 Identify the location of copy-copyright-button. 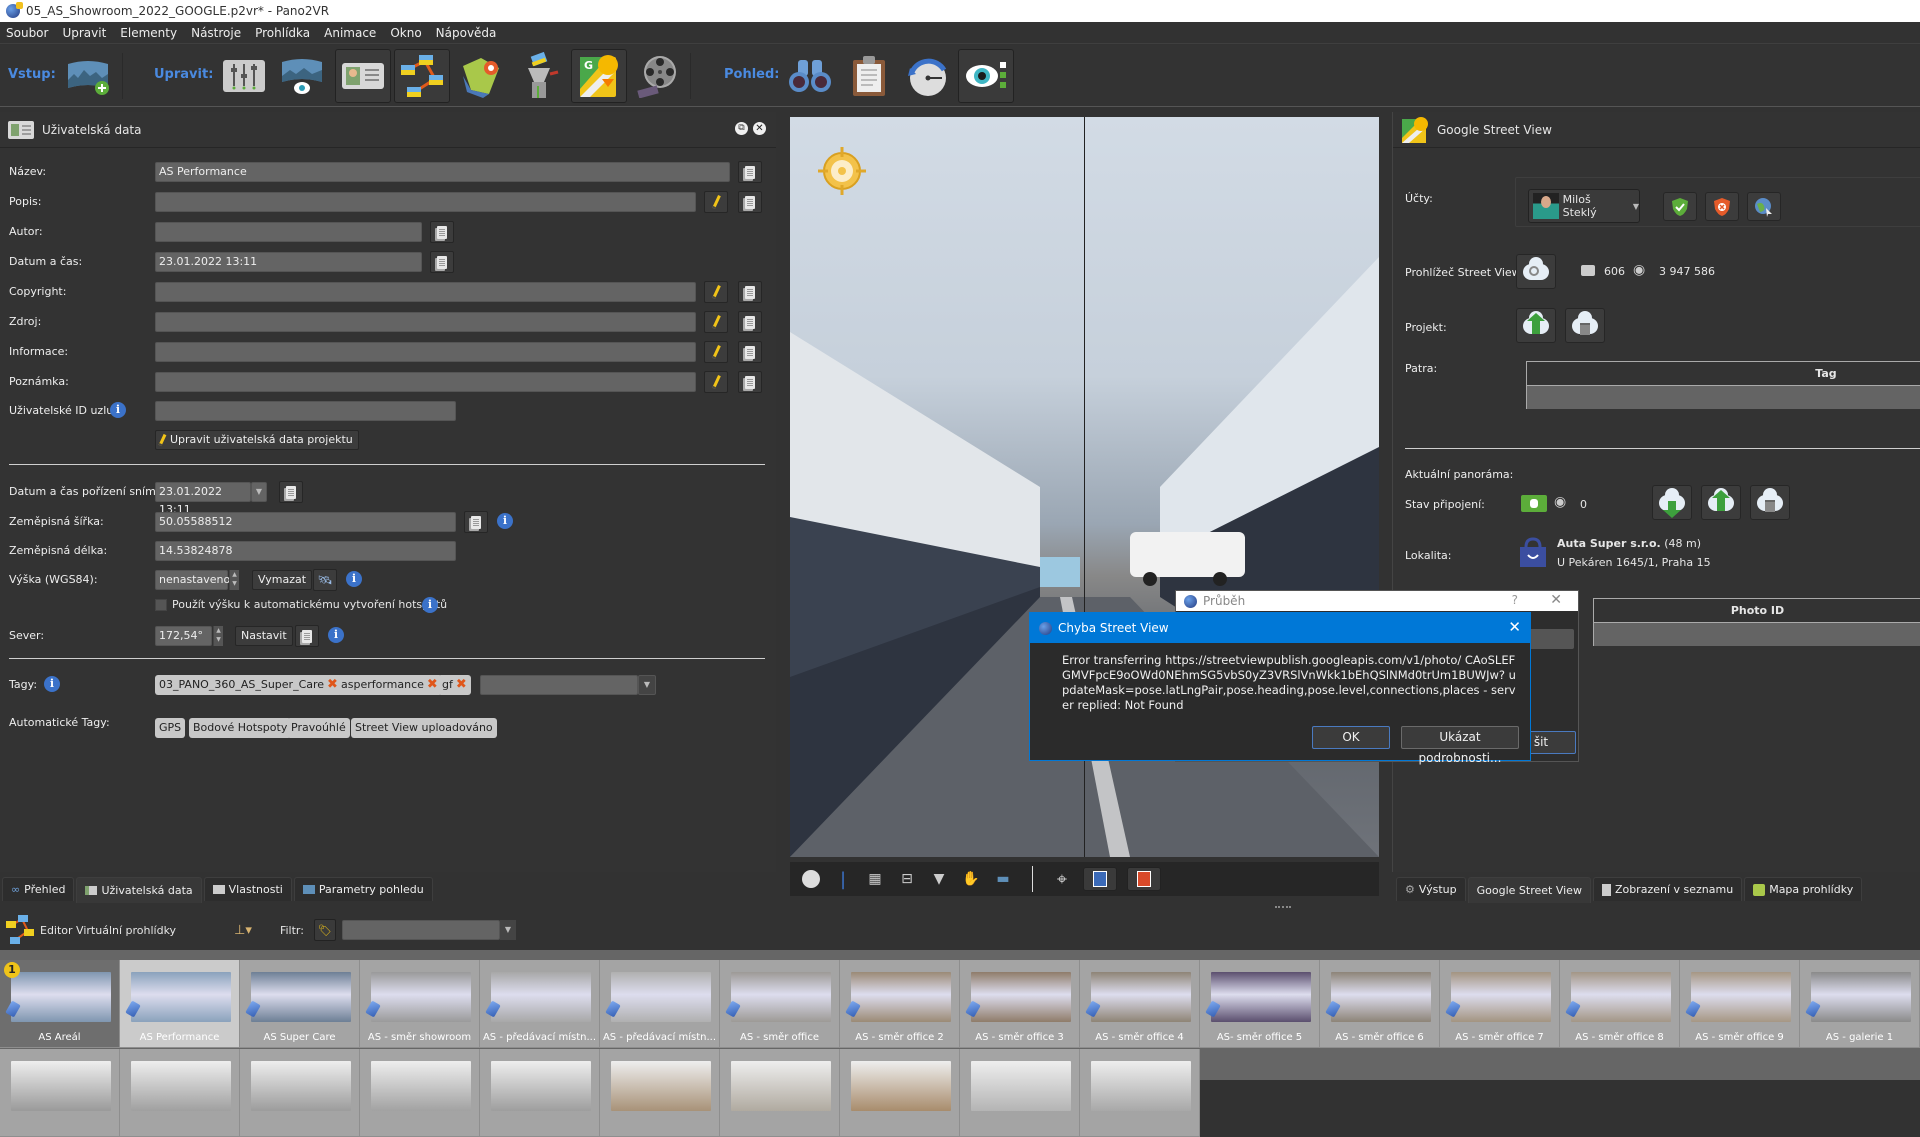
(750, 292).